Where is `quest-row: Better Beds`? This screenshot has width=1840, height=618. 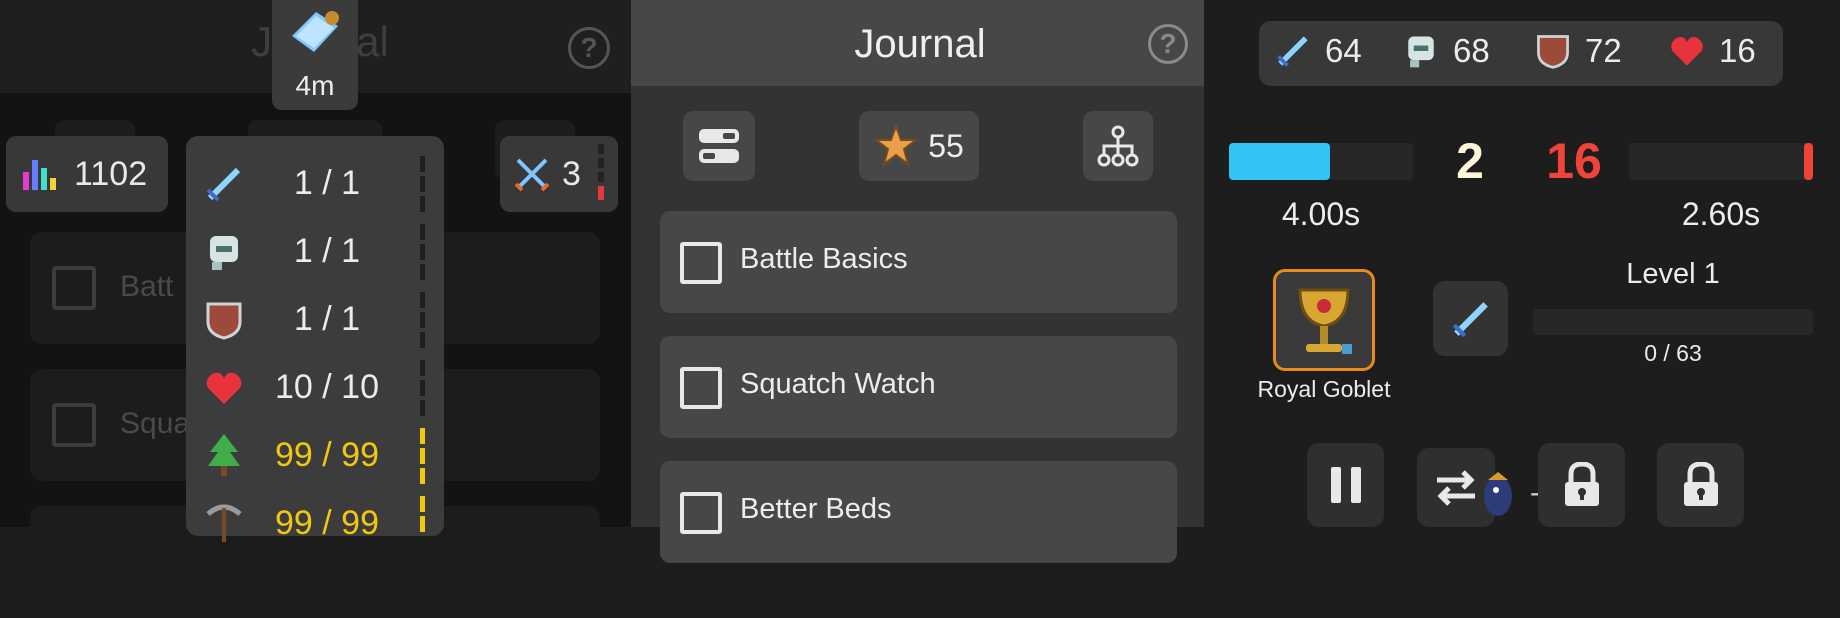 quest-row: Better Beds is located at coordinates (918, 512).